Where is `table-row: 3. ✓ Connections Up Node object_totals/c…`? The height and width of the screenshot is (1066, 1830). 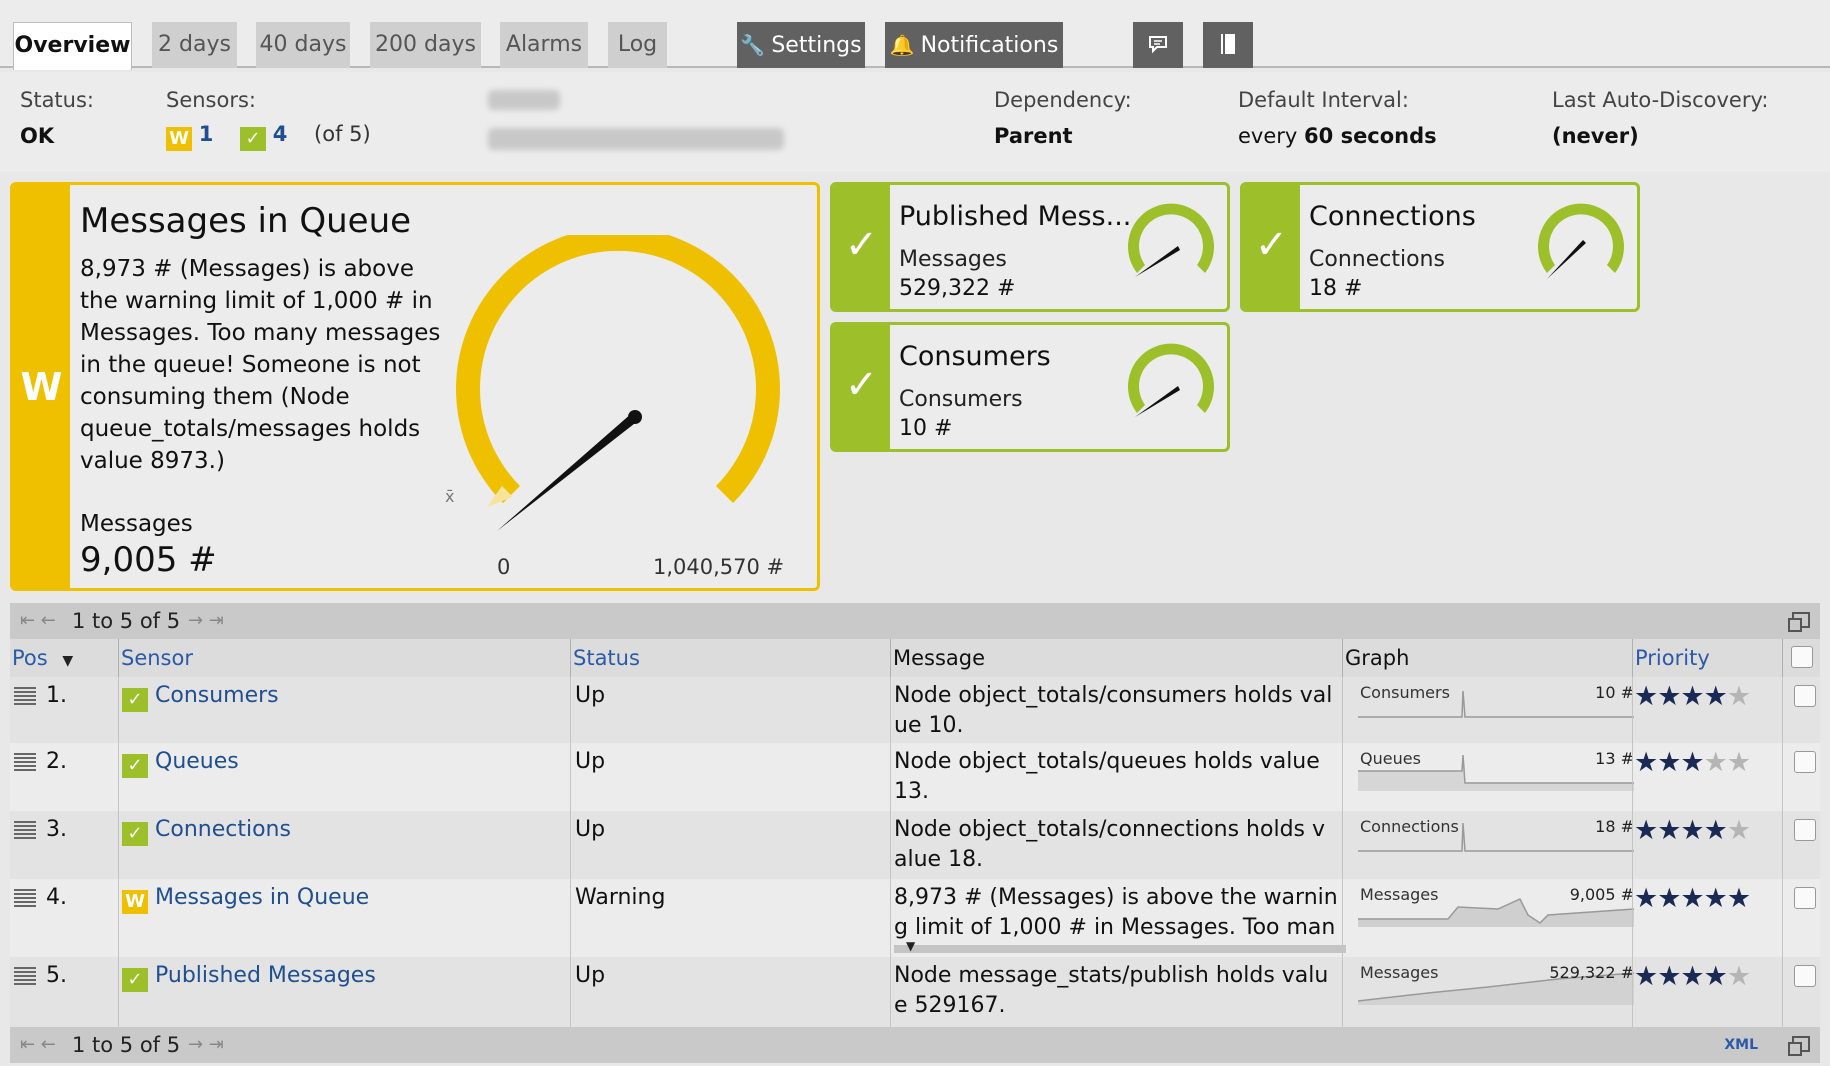
table-row: 3. ✓ Connections Up Node object_totals/c… is located at coordinates (915, 845).